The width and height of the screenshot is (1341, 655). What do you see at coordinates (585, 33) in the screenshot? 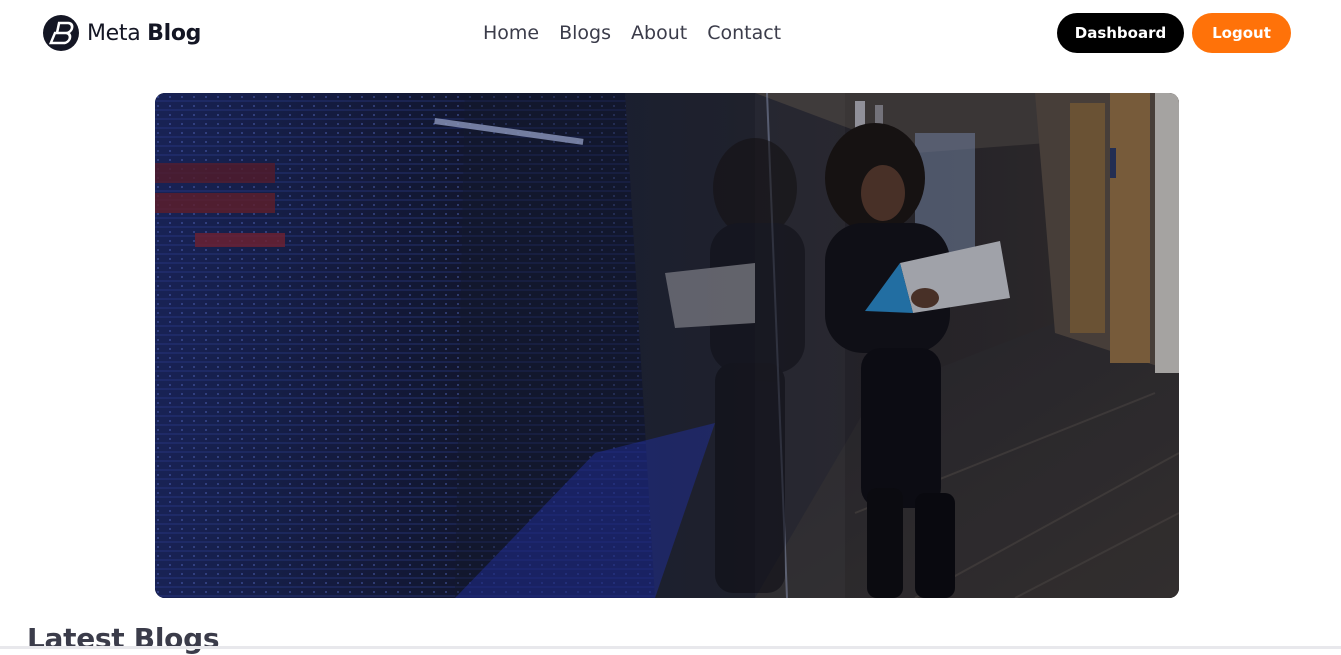
I see `nav-blogs-link: Blogs` at bounding box center [585, 33].